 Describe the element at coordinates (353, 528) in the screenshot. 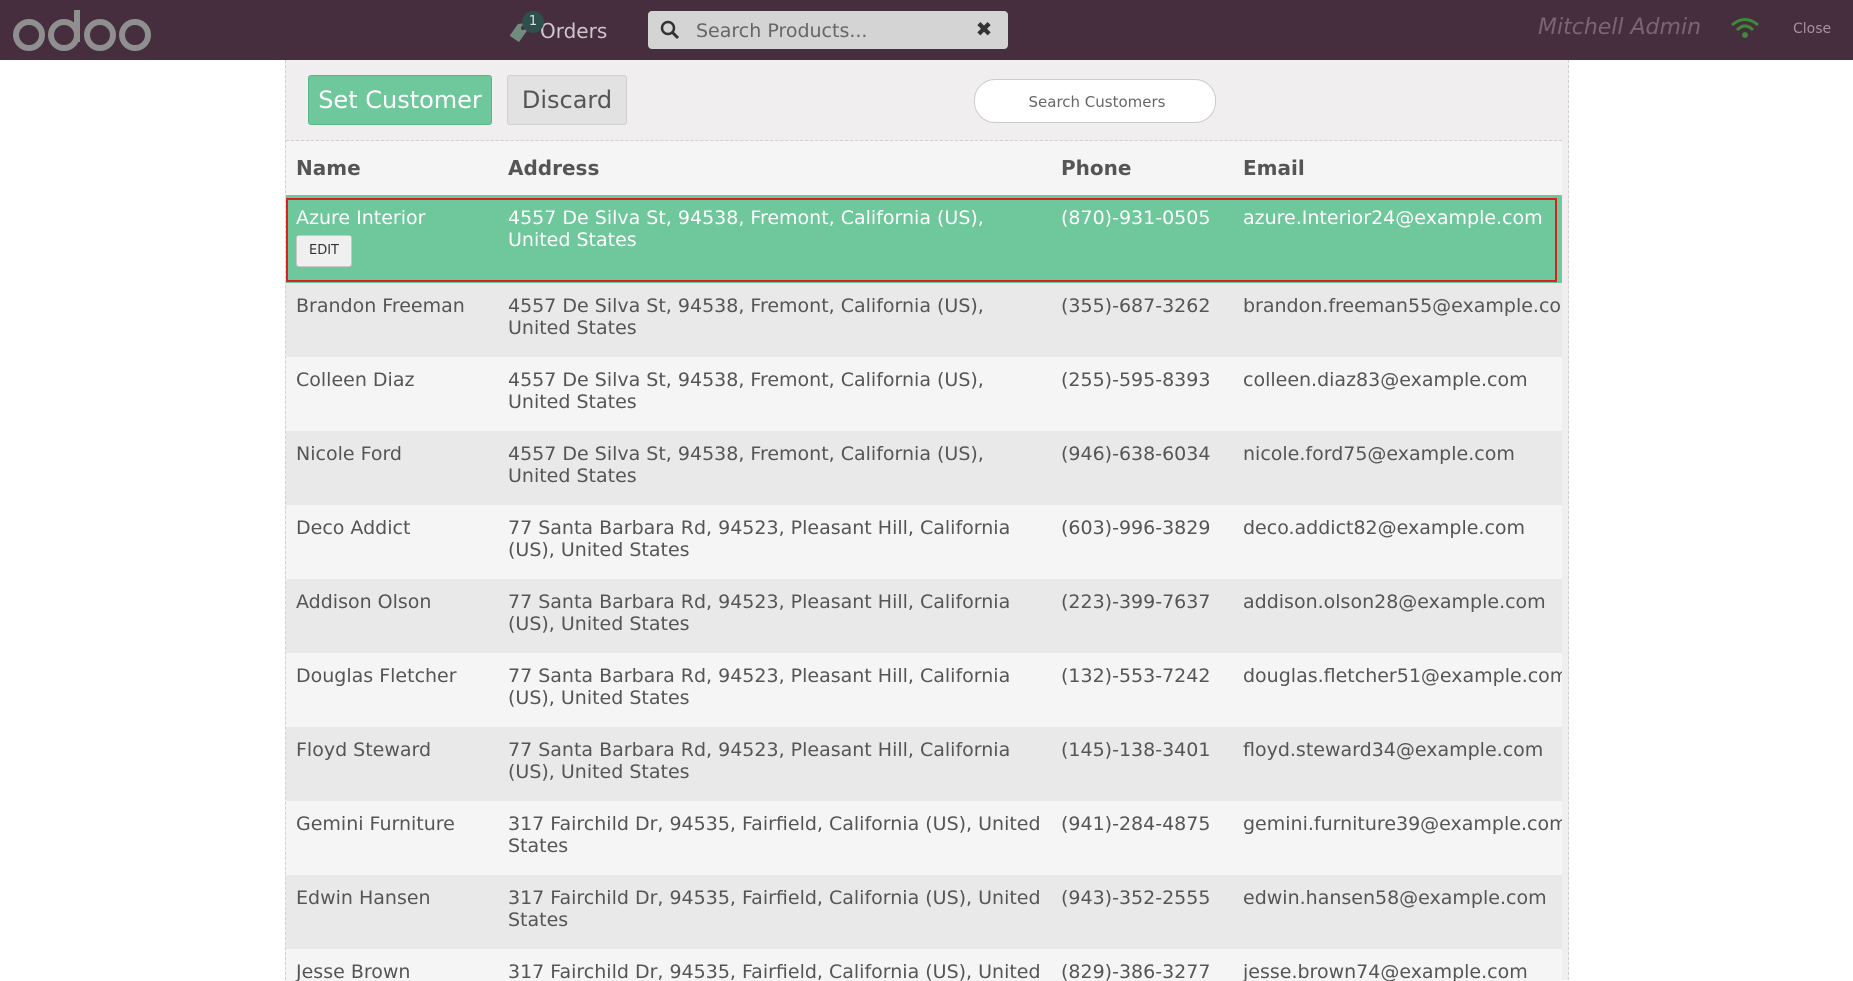

I see `customer-name: Deco Addict` at that location.